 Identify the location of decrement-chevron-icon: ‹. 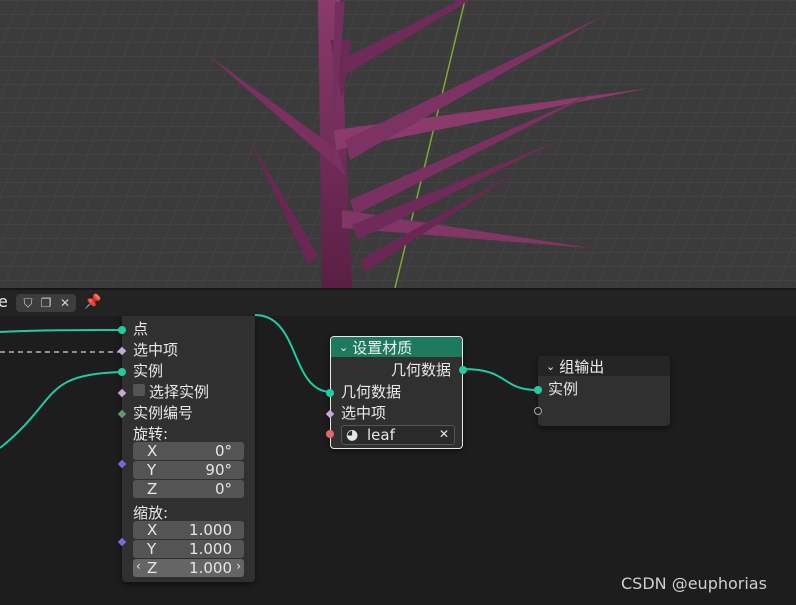
(138, 566).